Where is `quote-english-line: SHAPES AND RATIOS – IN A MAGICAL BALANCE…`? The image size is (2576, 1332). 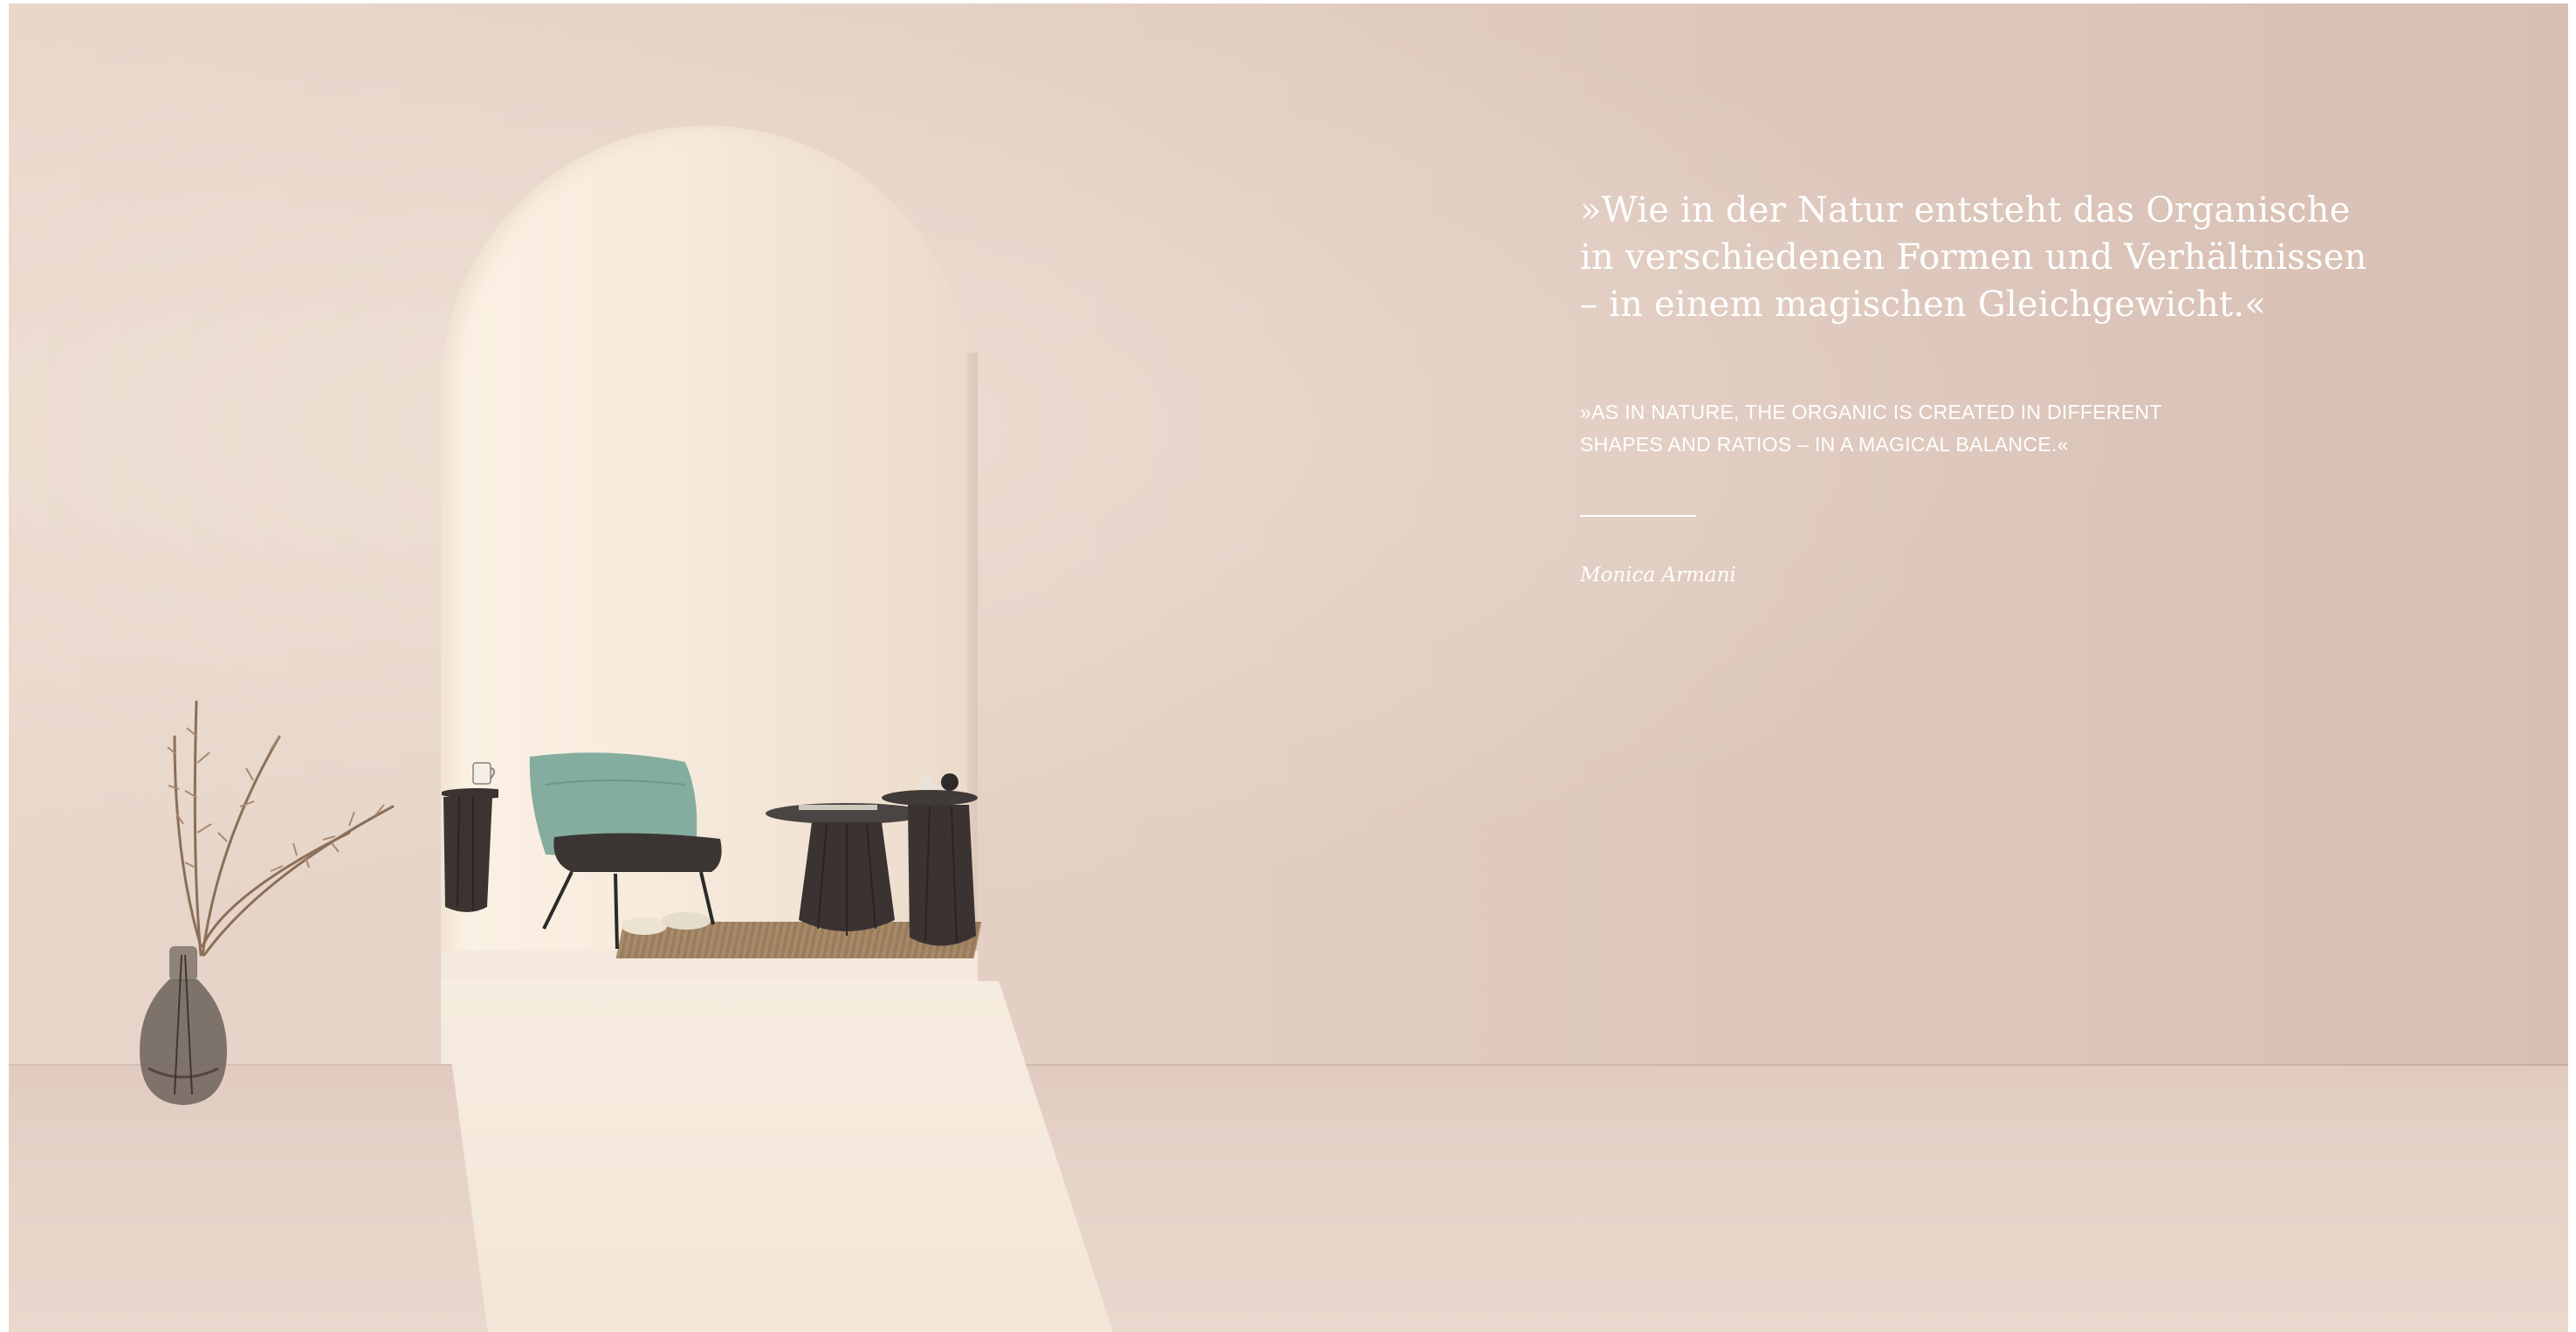
quote-english-line: SHAPES AND RATIOS – IN A MAGICAL BALANCE… is located at coordinates (1825, 444).